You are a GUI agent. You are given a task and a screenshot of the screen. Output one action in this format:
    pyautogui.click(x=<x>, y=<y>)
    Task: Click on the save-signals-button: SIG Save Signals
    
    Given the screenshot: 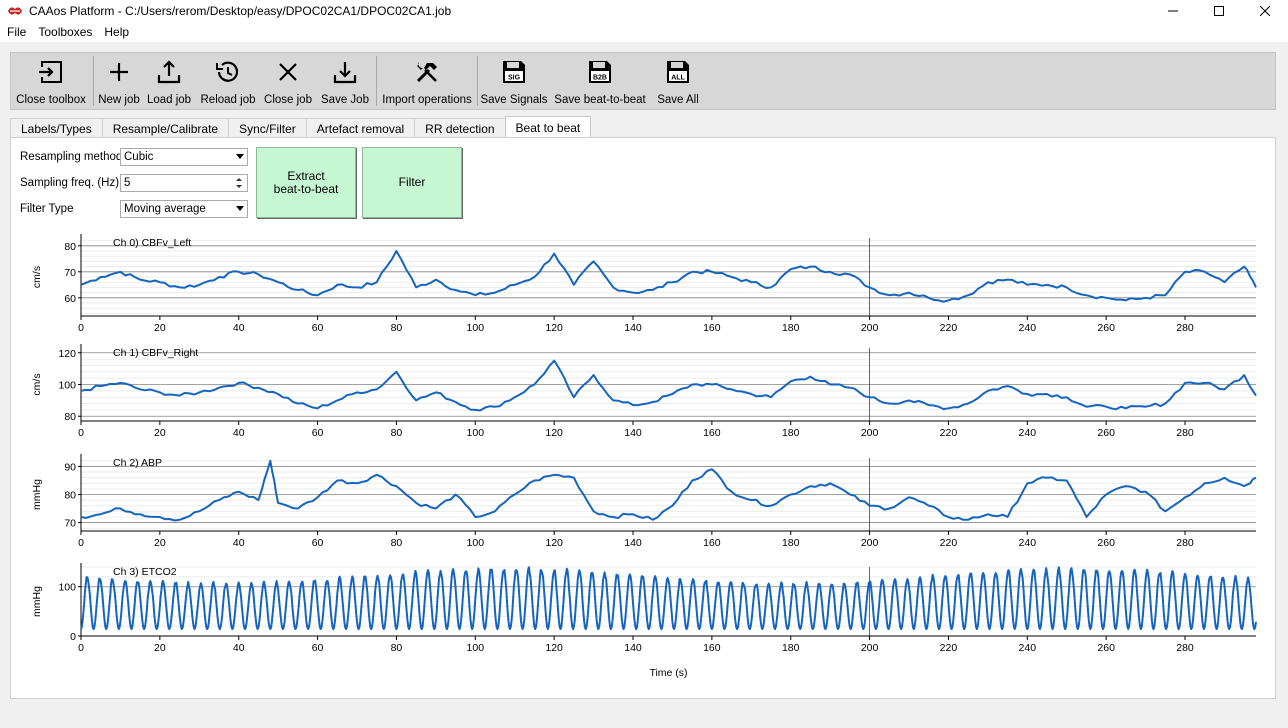 What is the action you would take?
    pyautogui.click(x=514, y=81)
    